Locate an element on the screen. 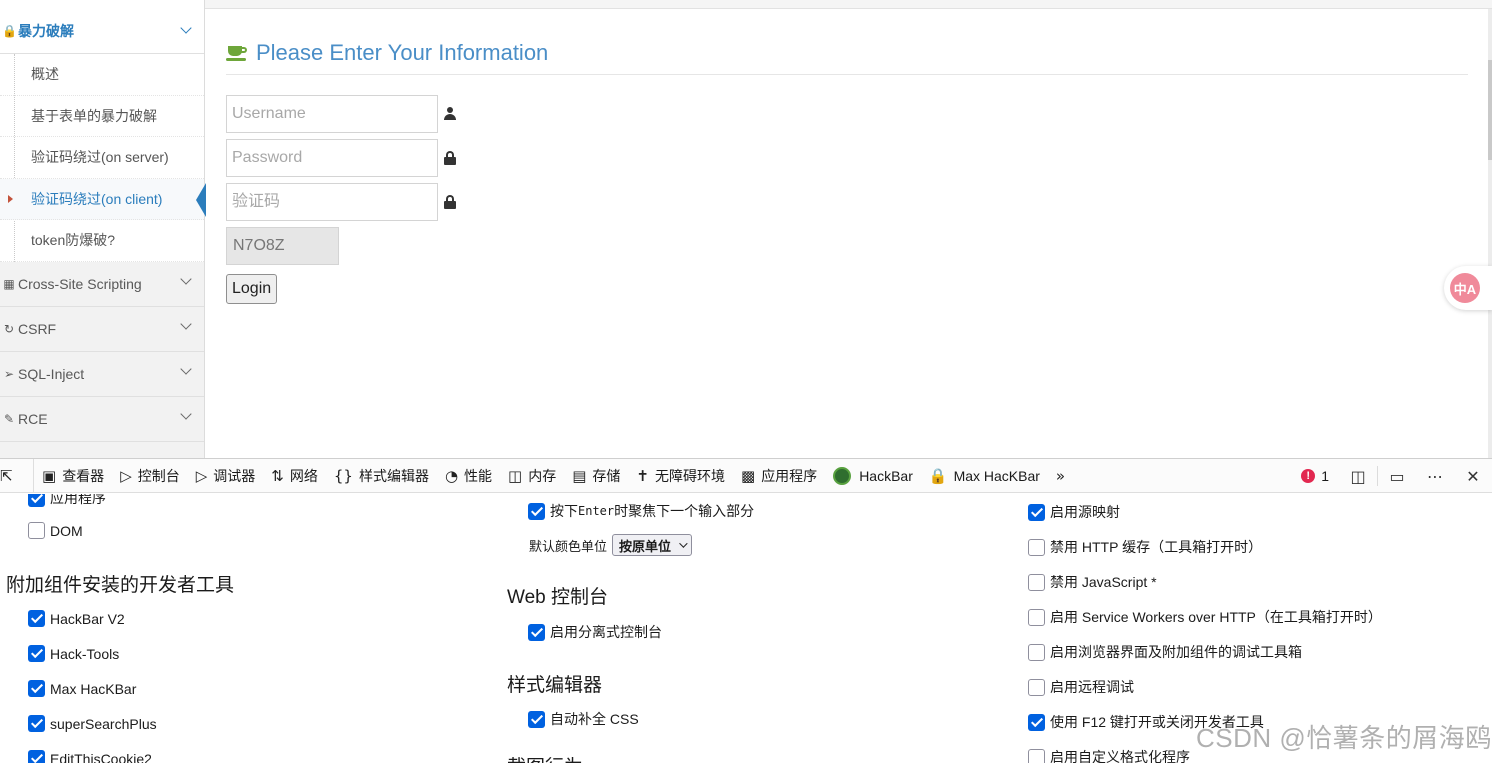  sidebar-item-captcha-server: 验证码绕过(on server) is located at coordinates (102, 158).